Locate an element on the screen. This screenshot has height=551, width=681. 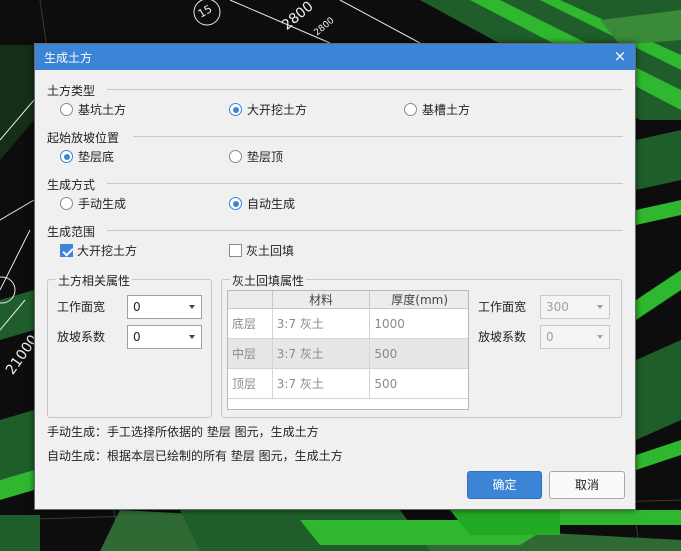
checkbox-label: 灰土回填 is located at coordinates (270, 251).